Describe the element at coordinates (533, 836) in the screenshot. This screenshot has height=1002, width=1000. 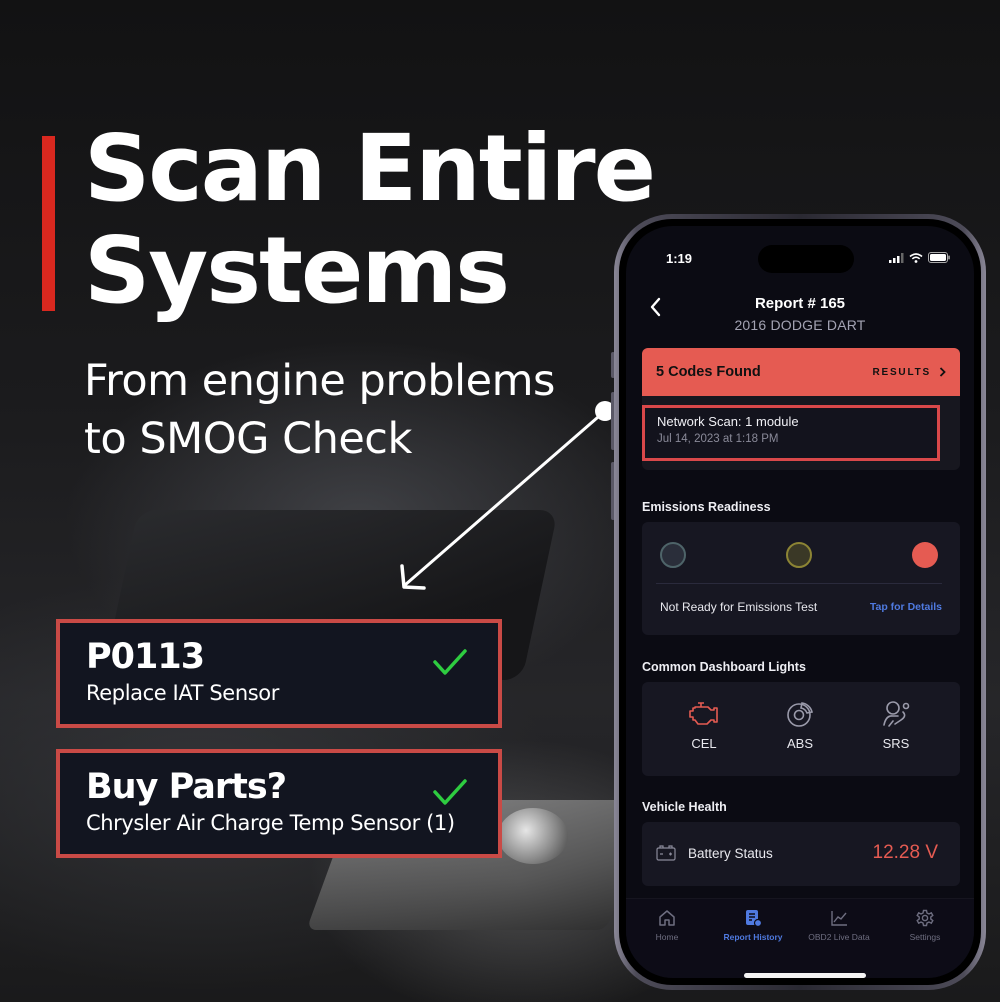
I see `background-bolt` at that location.